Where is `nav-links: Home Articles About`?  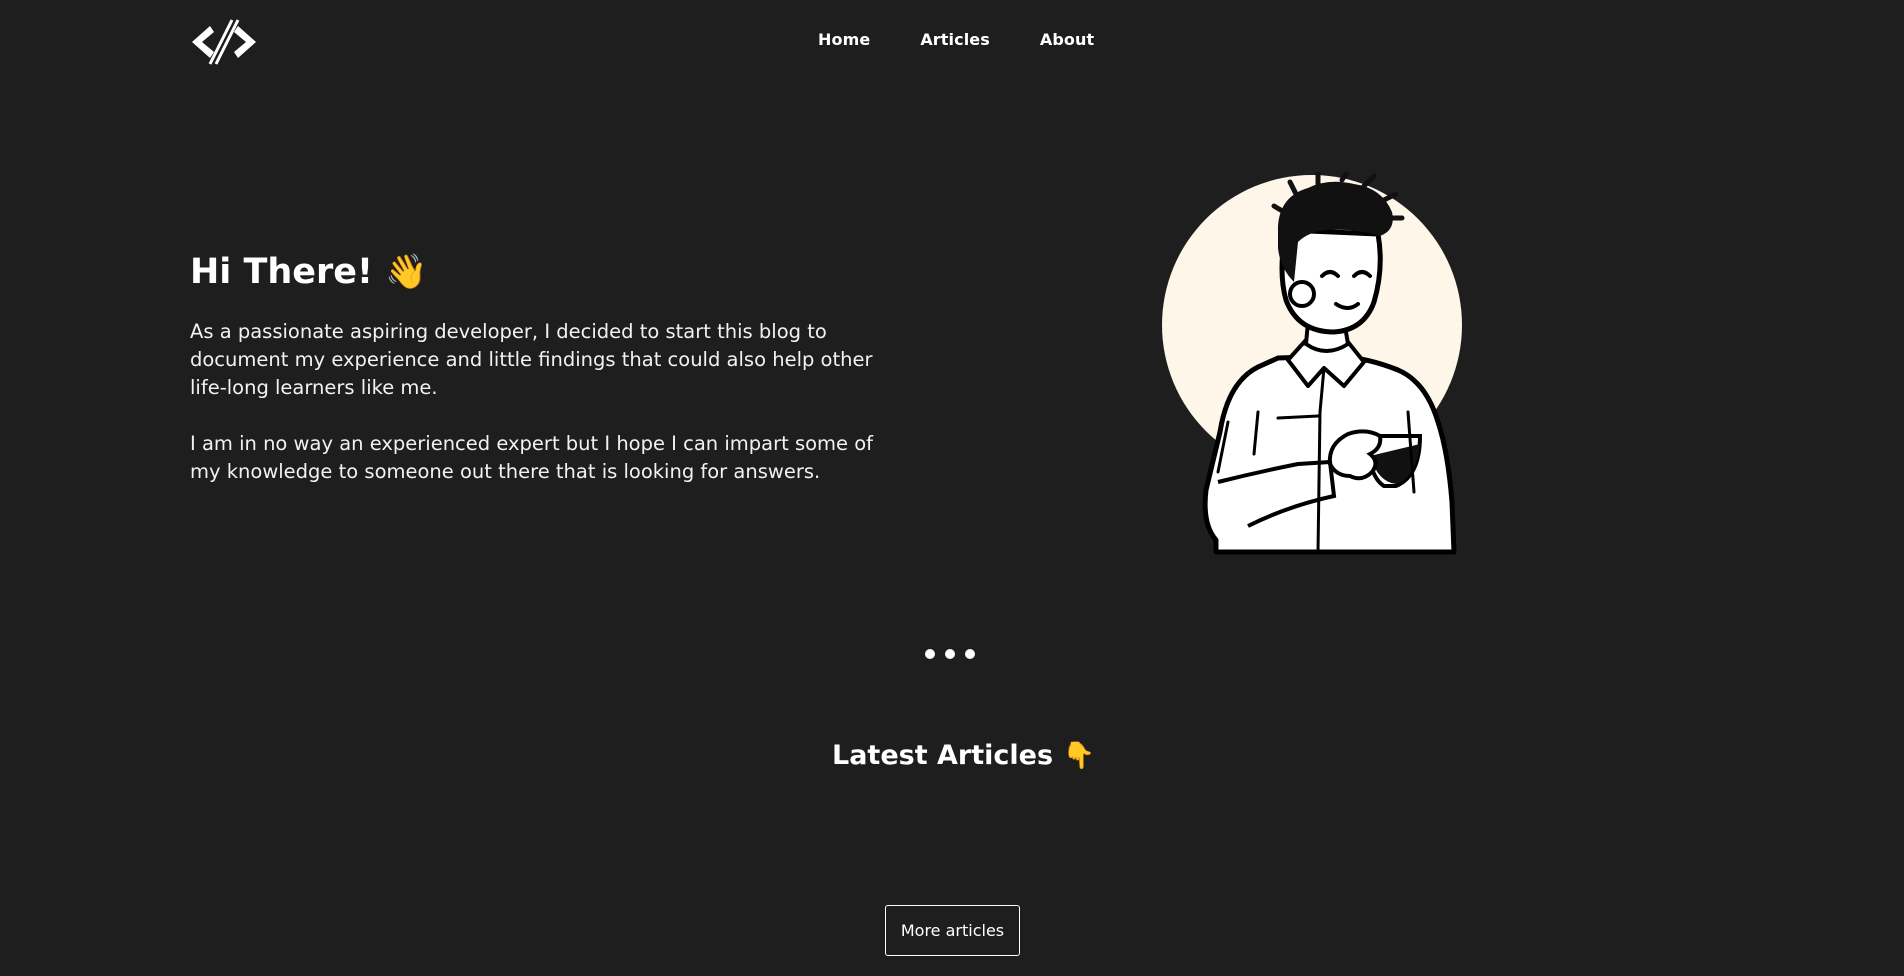 nav-links: Home Articles About is located at coordinates (956, 39).